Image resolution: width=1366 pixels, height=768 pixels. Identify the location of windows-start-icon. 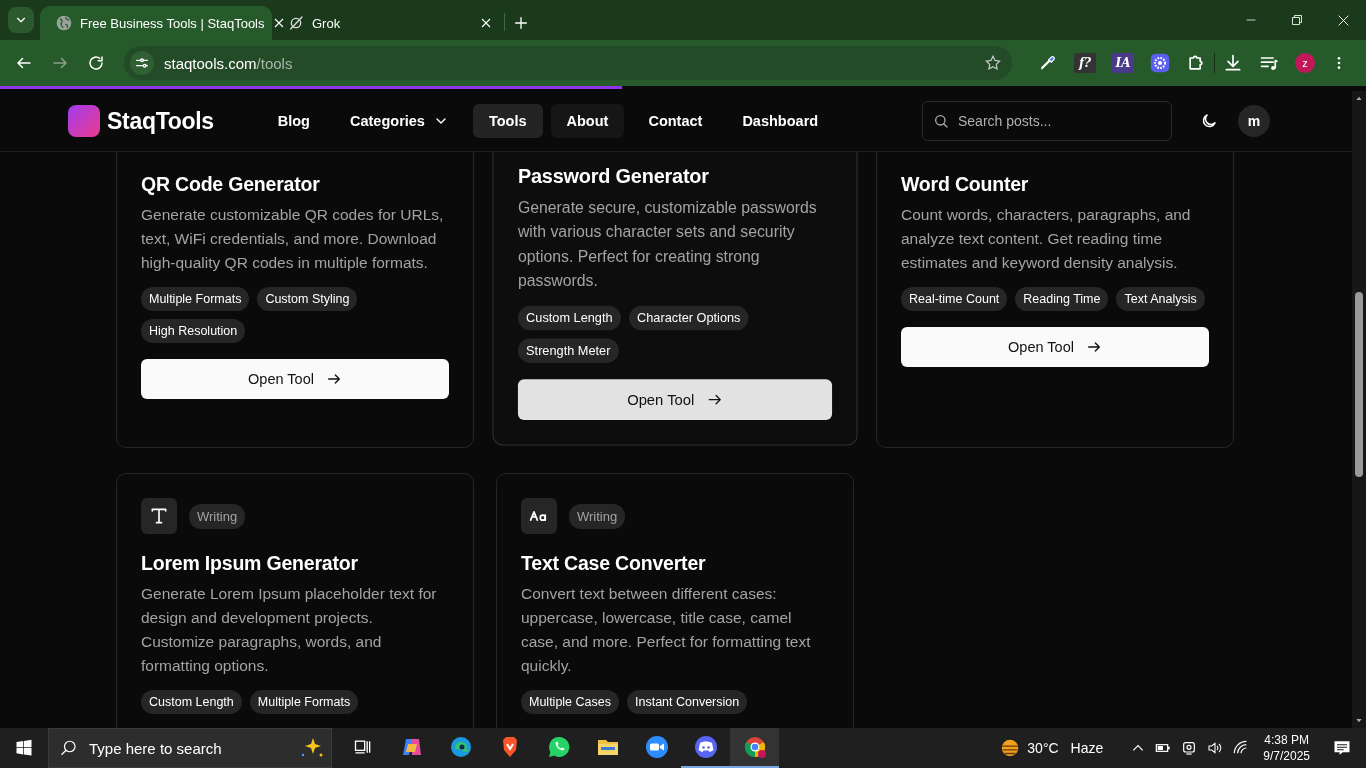
(24, 748).